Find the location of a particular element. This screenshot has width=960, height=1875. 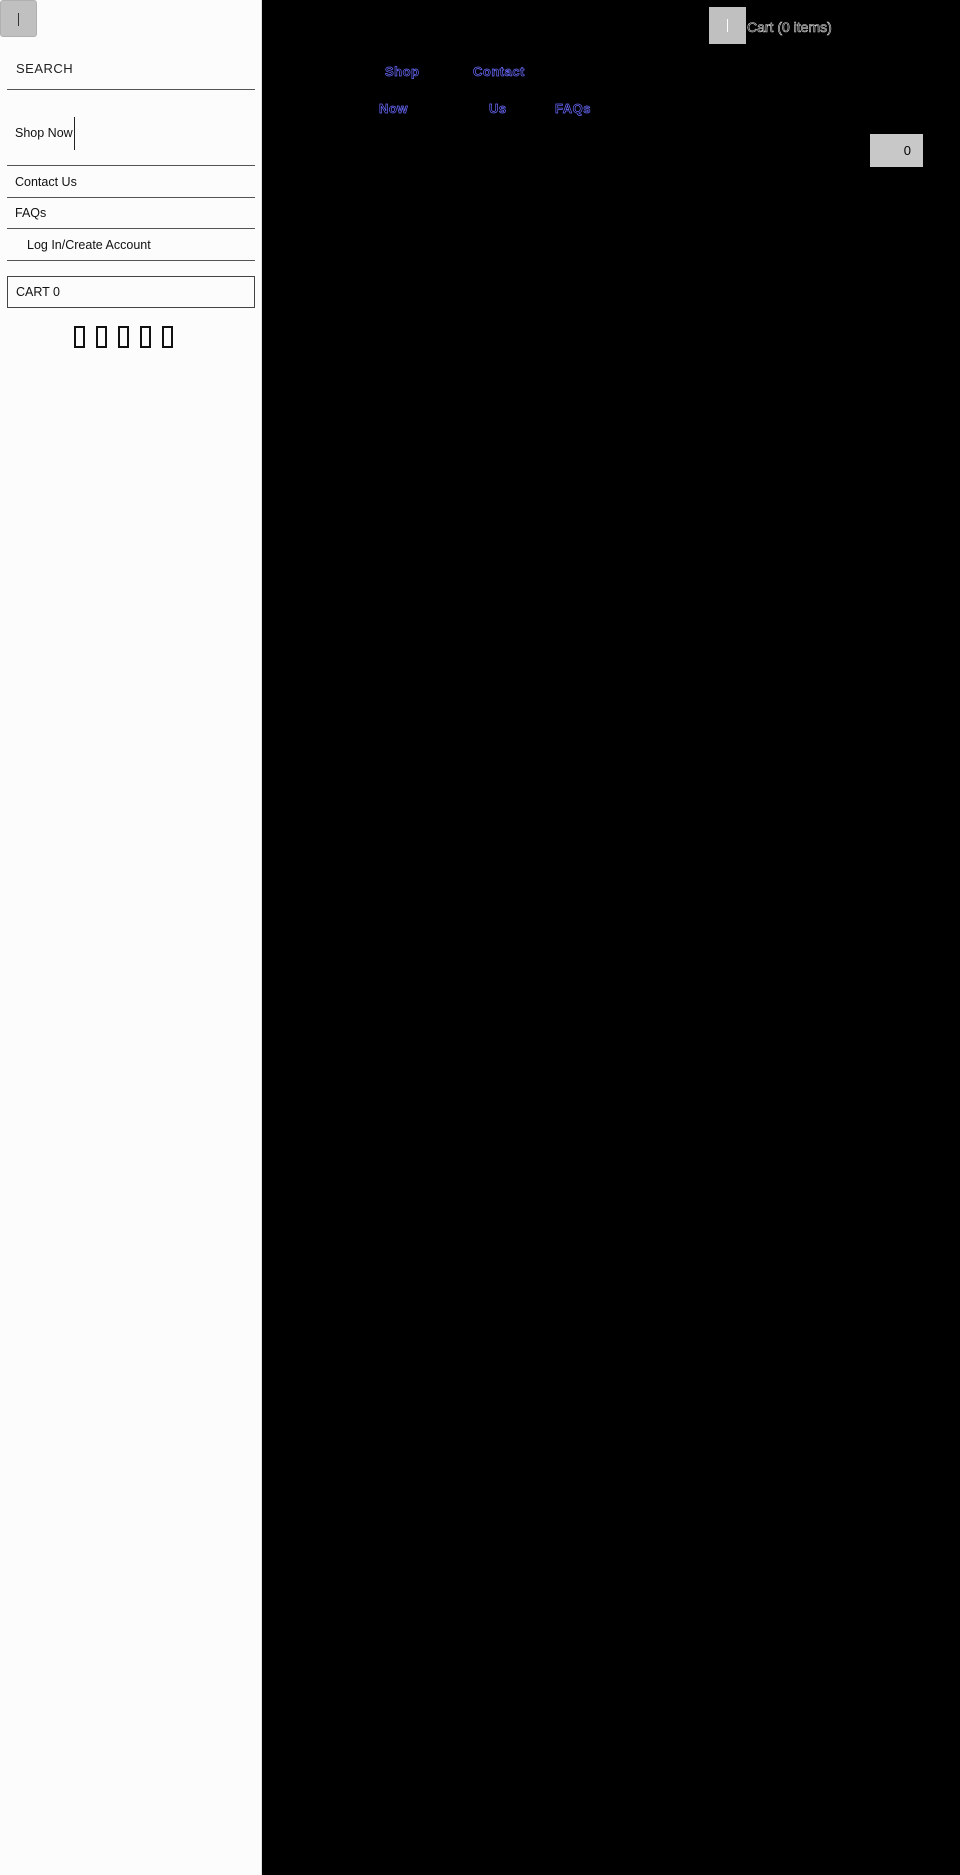

cart-count-value: 0 is located at coordinates (907, 150).